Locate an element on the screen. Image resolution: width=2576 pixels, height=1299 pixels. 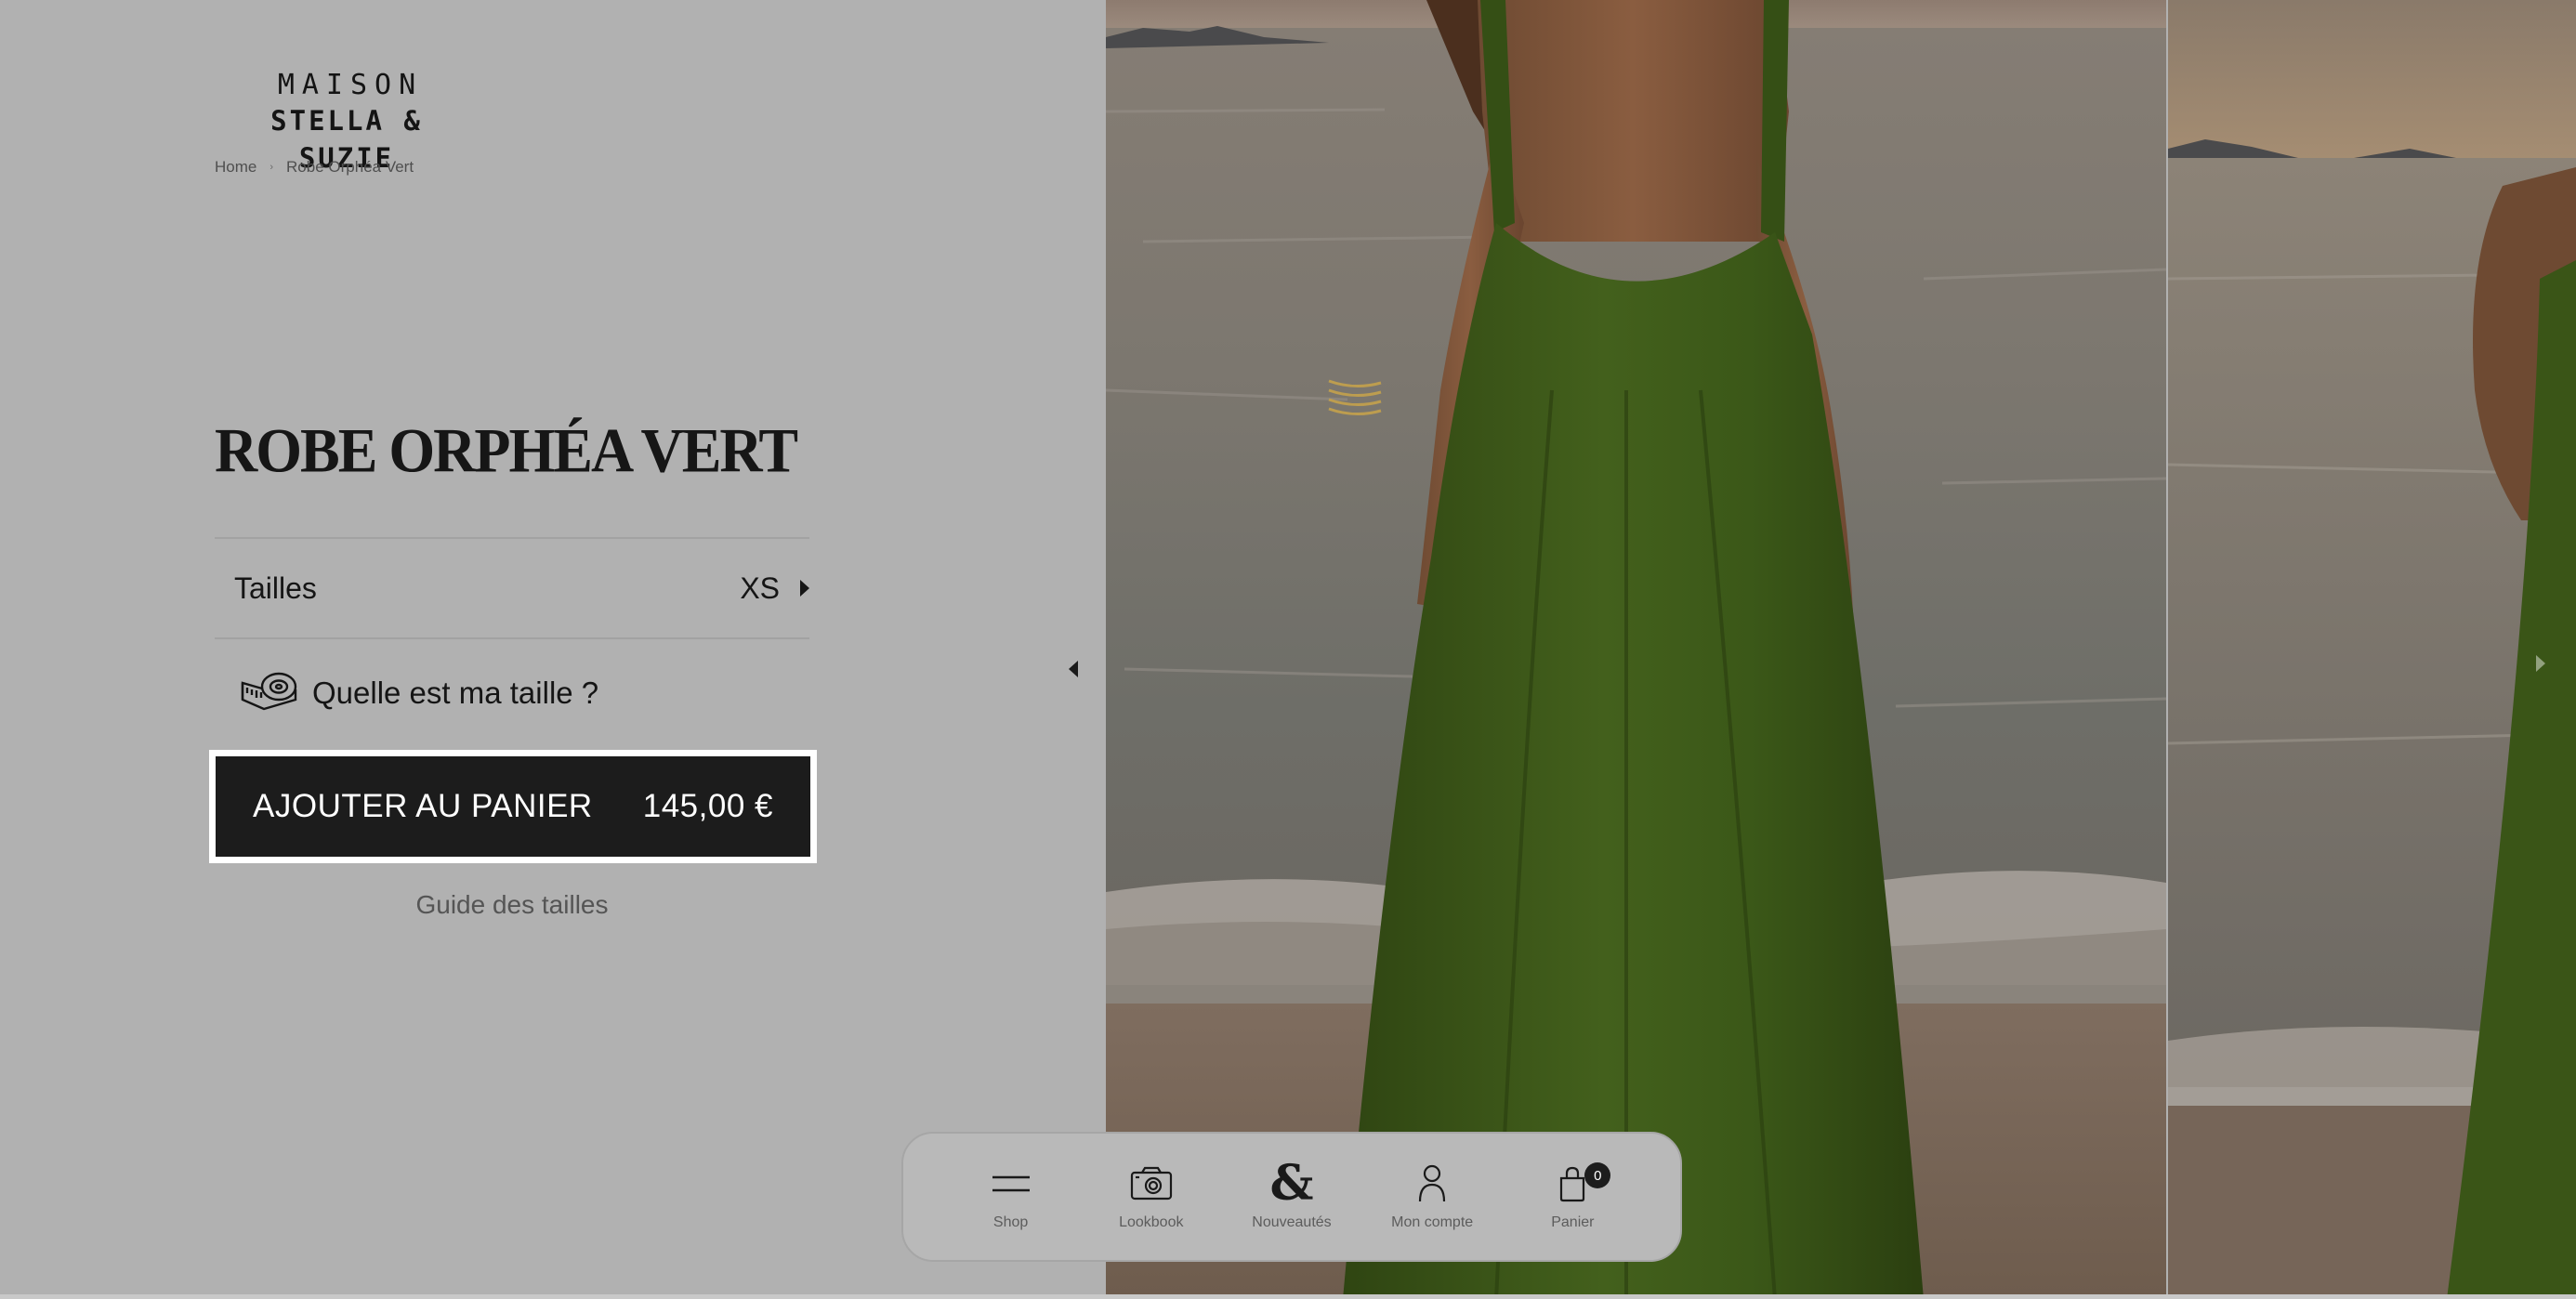
size-finder-link: Quelle est ma taille ? is located at coordinates (419, 692).